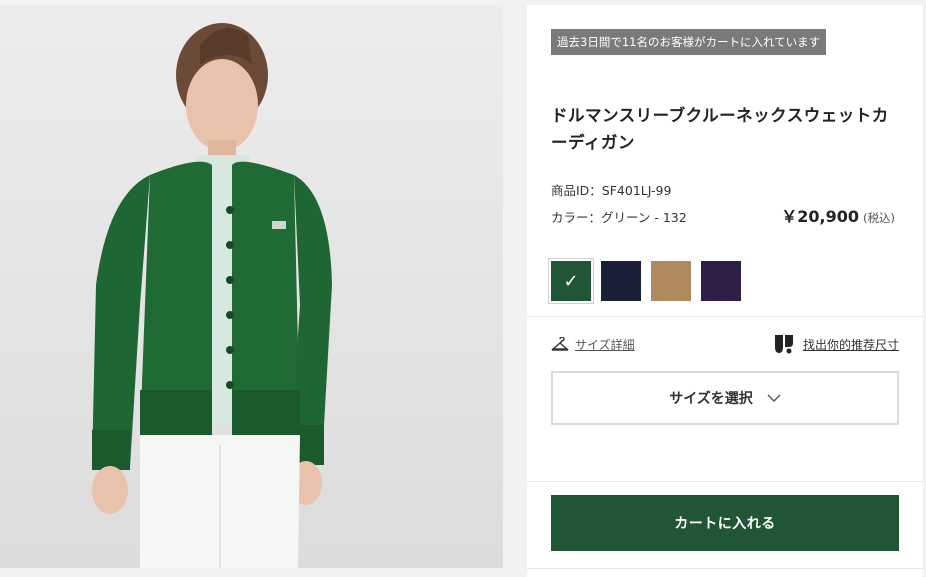 The image size is (926, 577). What do you see at coordinates (611, 190) in the screenshot?
I see `product-id: 商品ID：SF401LJ-99` at bounding box center [611, 190].